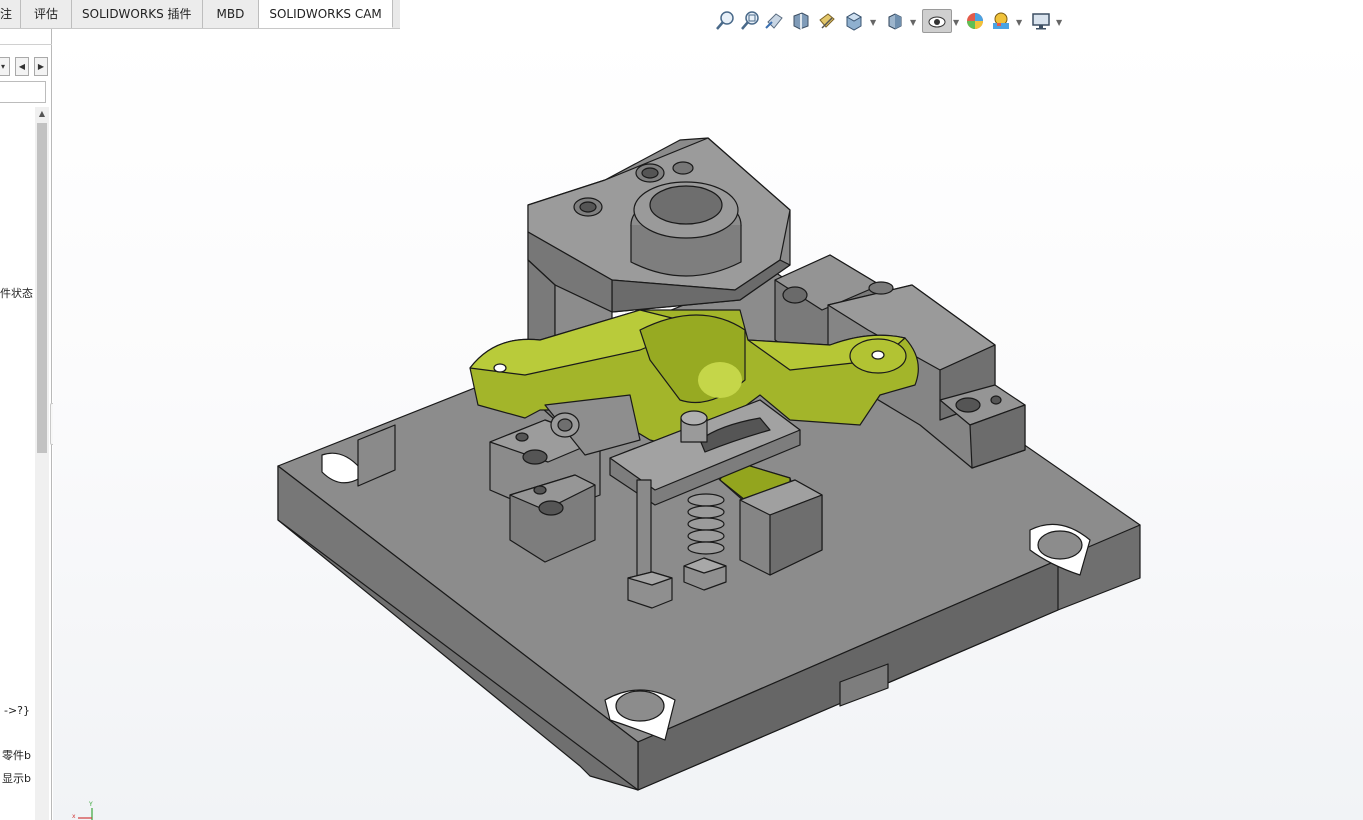 This screenshot has width=1363, height=820. Describe the element at coordinates (137, 14) in the screenshot. I see `tab-solidworks-addins: SOLIDWORKS 插件` at that location.